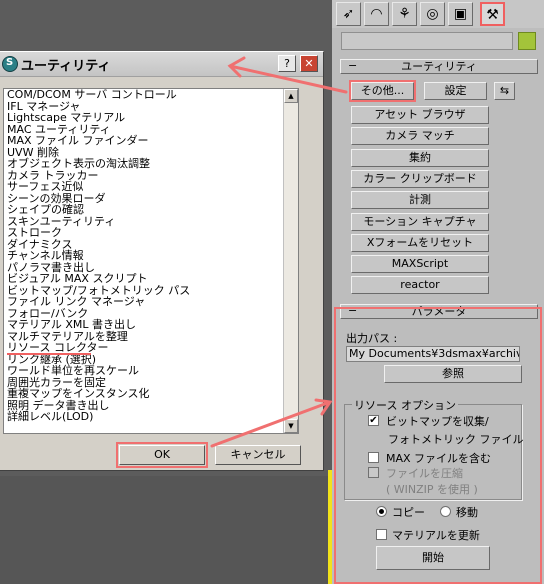 The width and height of the screenshot is (544, 584). I want to click on utility-list-item: チャンネル情報, so click(151, 256).